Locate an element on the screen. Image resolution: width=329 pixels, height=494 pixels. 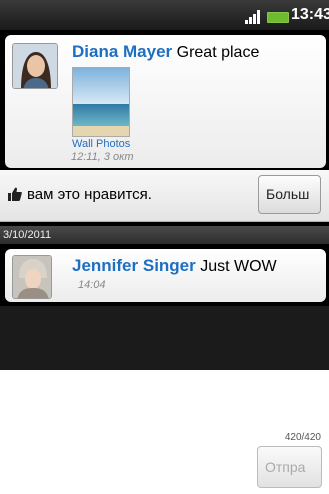
post-card: Jennifer Singer Just WOW 14:04 is located at coordinates (165, 275).